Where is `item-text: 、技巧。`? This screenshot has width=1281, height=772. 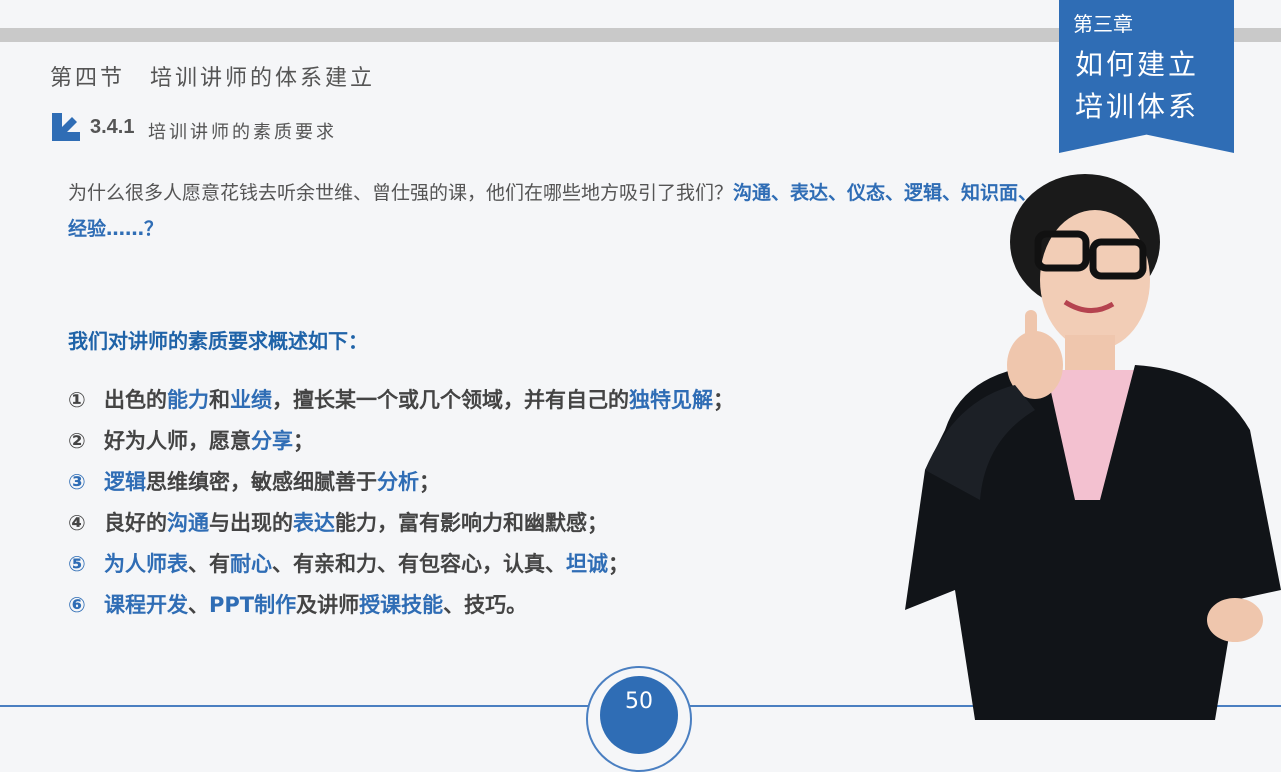
item-text: 、技巧。 is located at coordinates (485, 605).